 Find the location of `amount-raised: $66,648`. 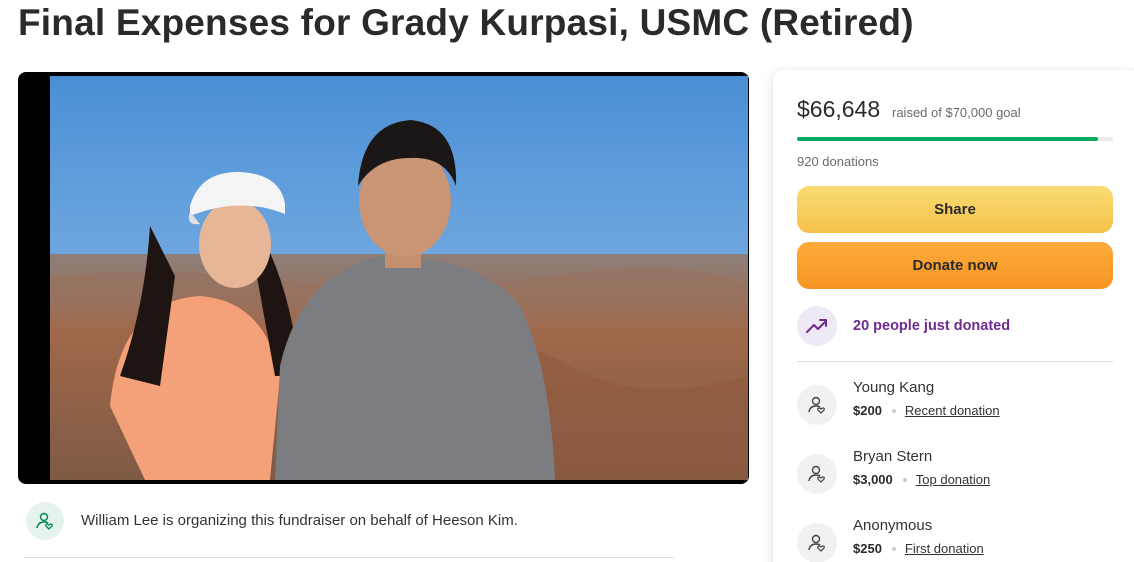

amount-raised: $66,648 is located at coordinates (839, 109).